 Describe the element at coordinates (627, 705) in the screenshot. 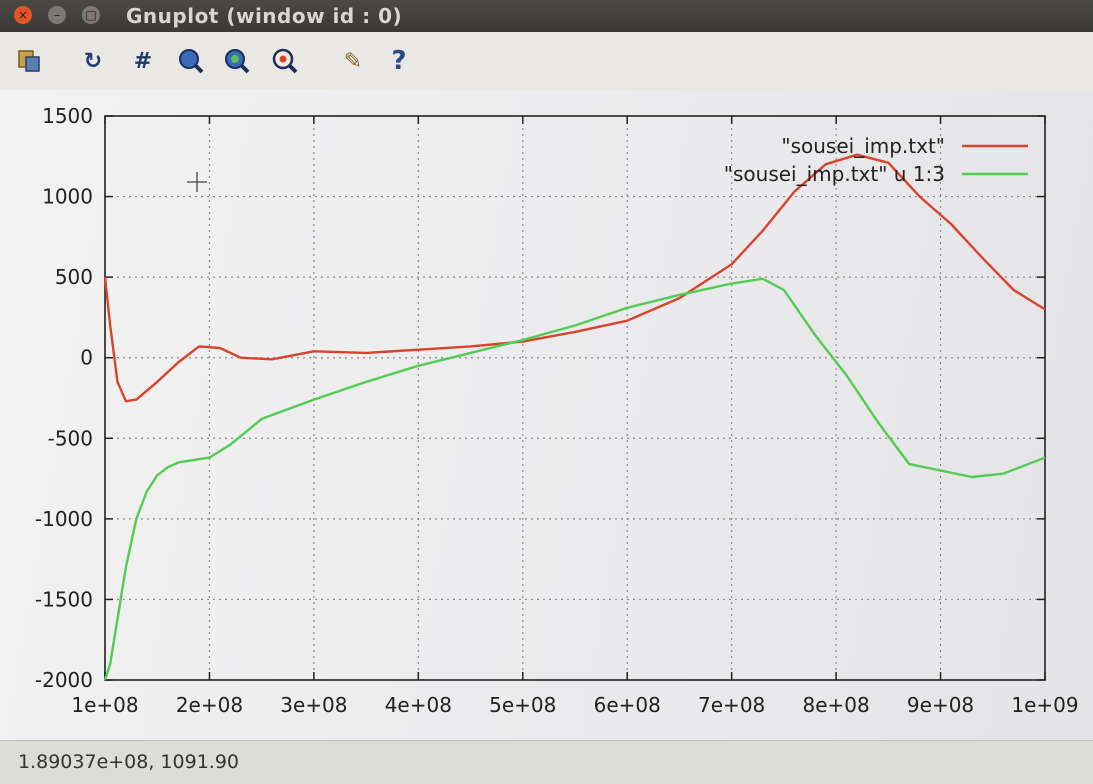

I see `x-tick-label: 6e+08` at that location.